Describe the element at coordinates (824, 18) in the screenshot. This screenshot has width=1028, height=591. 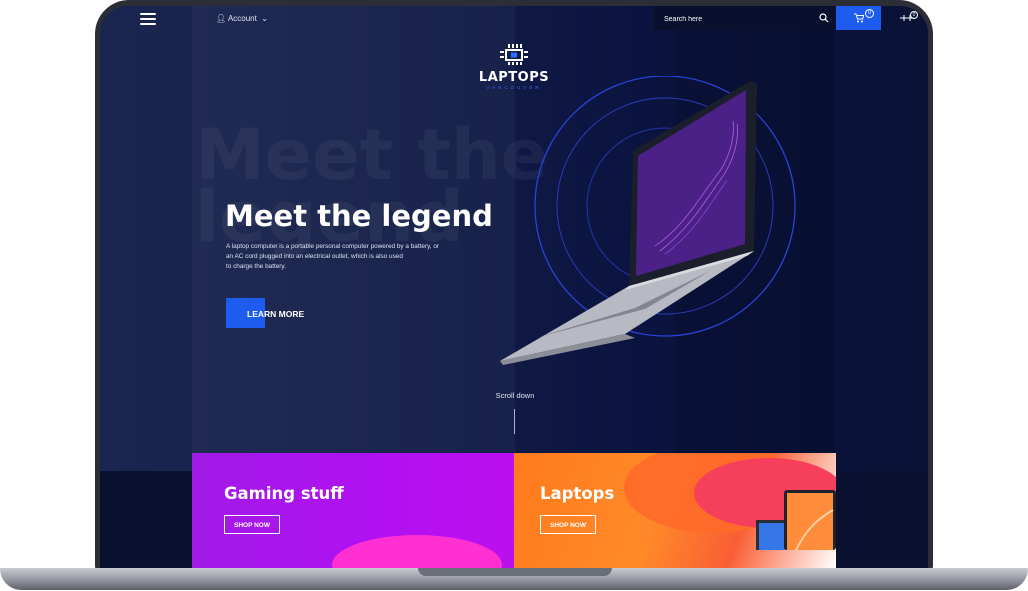
I see `search-icon` at that location.